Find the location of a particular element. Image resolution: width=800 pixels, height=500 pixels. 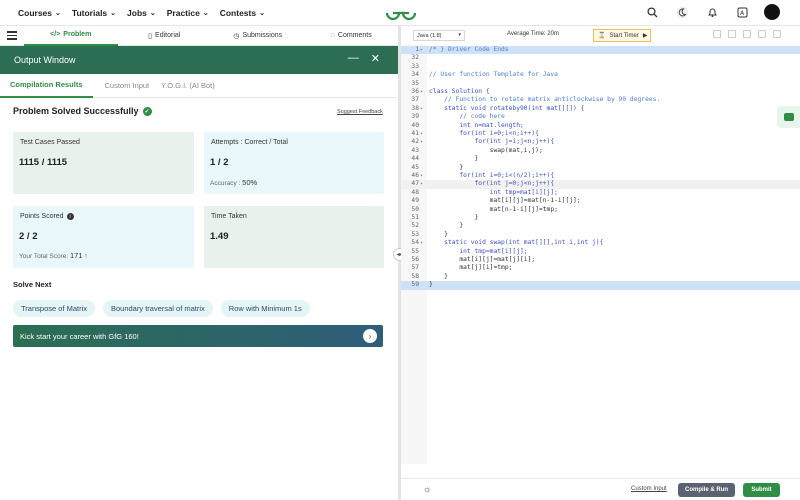

code-line: 56 mat[i][j]=mat[j][i]; is located at coordinates (600, 260).